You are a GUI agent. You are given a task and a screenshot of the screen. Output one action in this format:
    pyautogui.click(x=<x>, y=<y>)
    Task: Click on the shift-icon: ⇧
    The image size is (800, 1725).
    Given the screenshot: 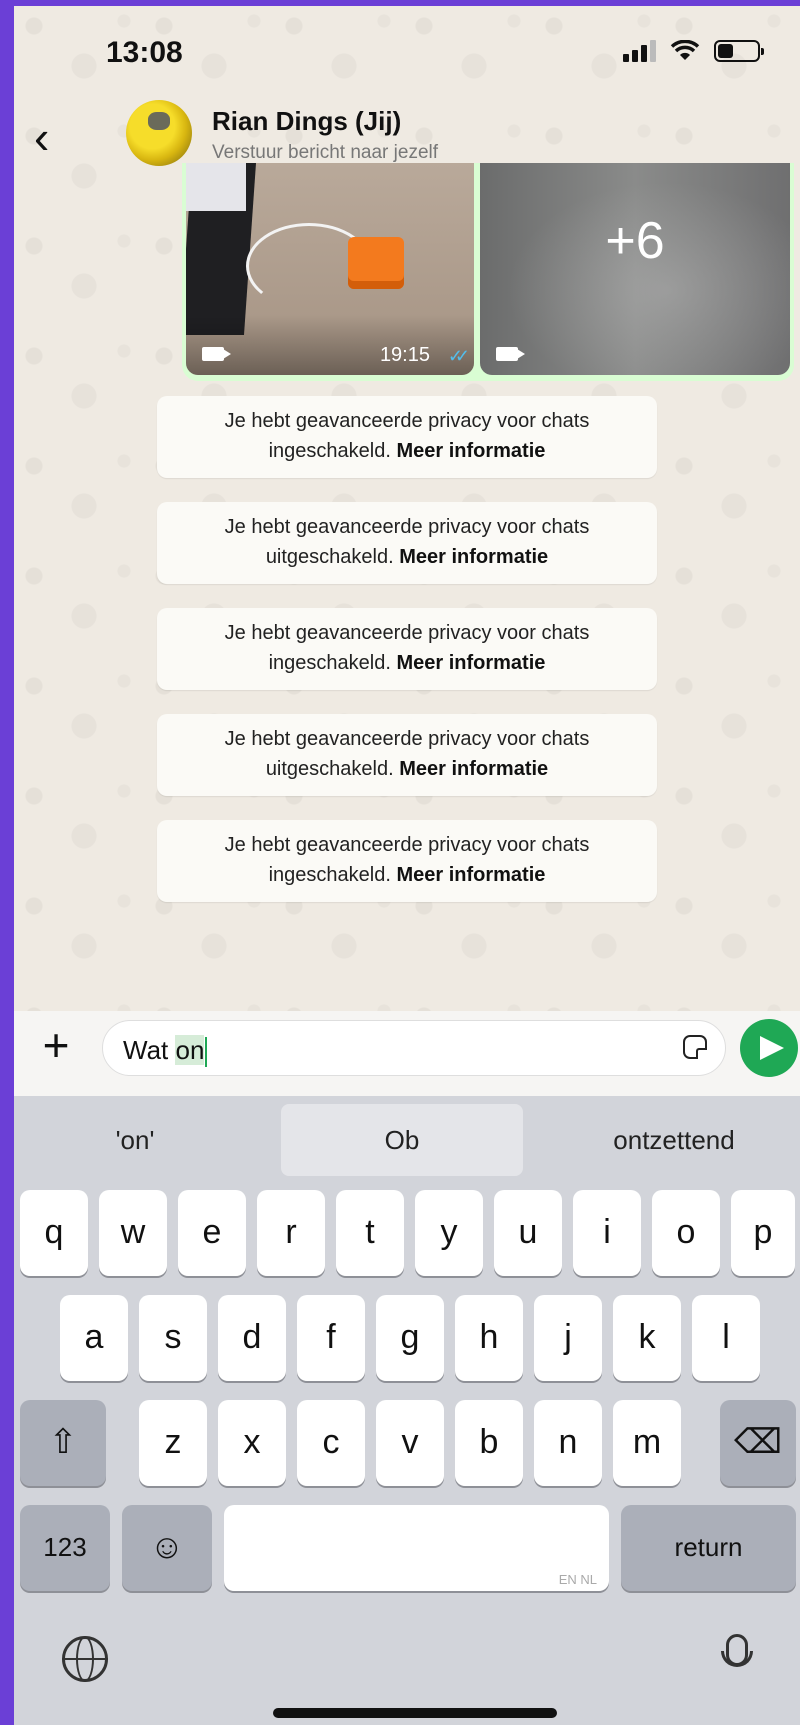 What is the action you would take?
    pyautogui.click(x=63, y=1442)
    